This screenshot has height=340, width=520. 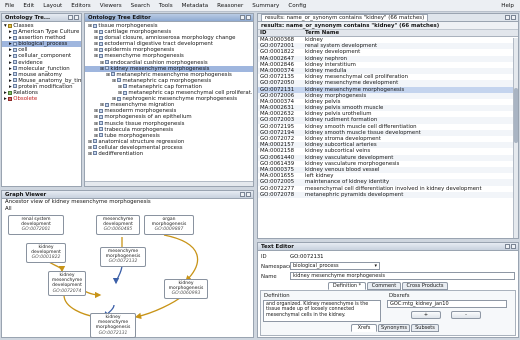 I want to click on menu-config: Config, so click(x=297, y=6).